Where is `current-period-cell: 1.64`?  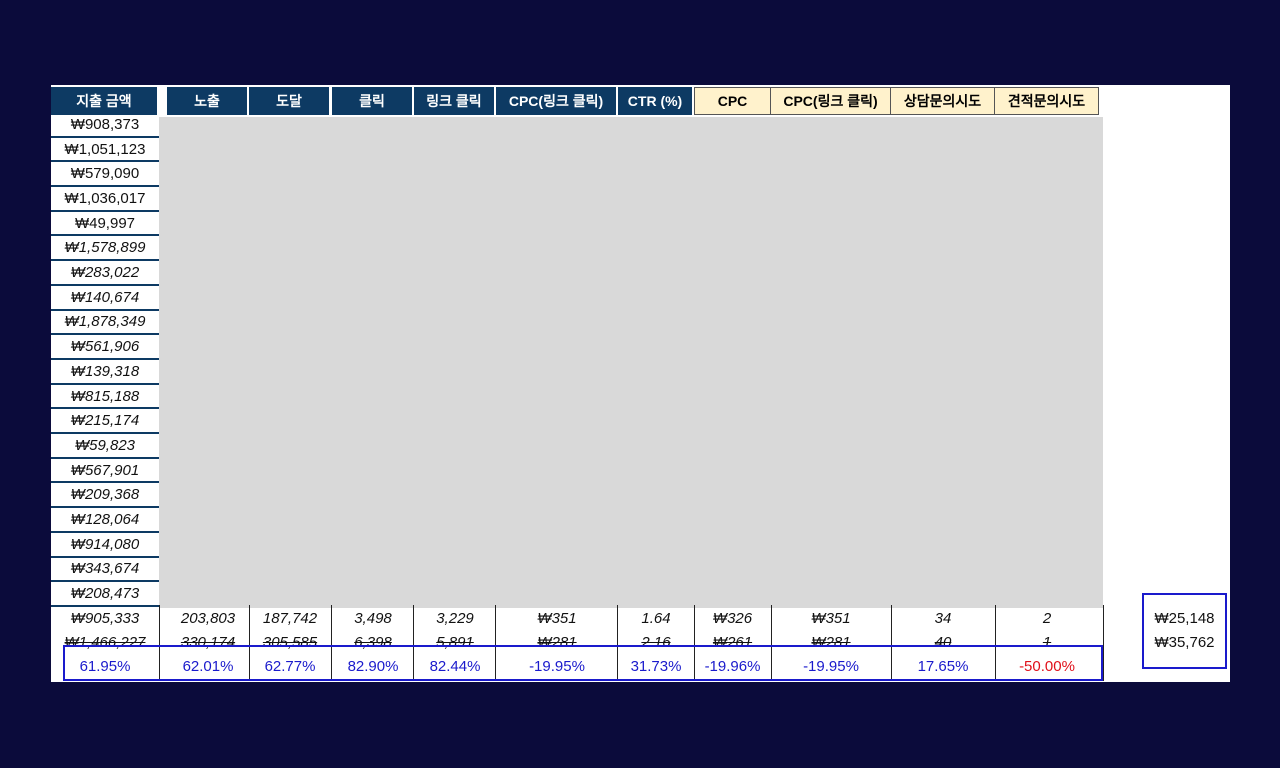
current-period-cell: 1.64 is located at coordinates (656, 618).